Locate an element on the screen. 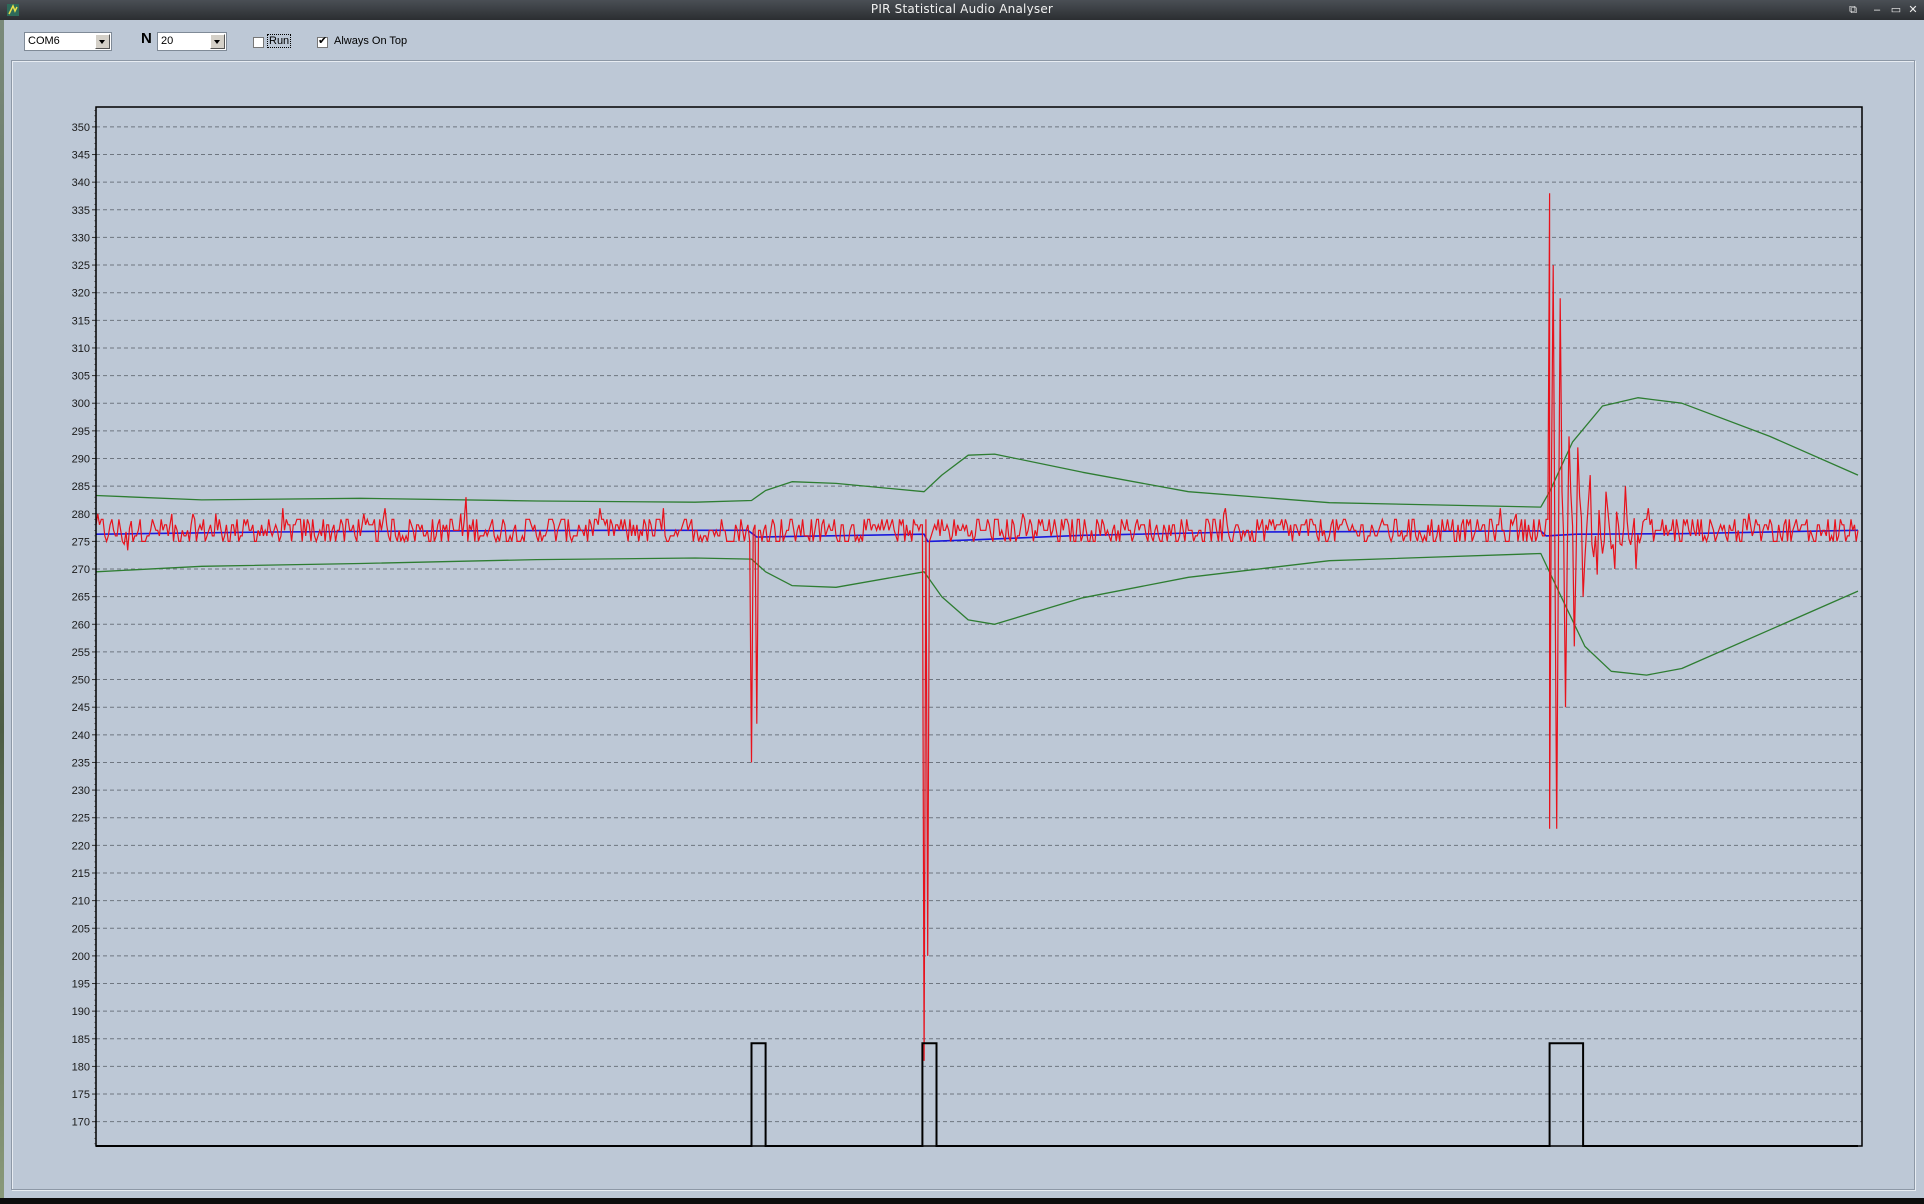  y-tick-label: 345 is located at coordinates (81, 156).